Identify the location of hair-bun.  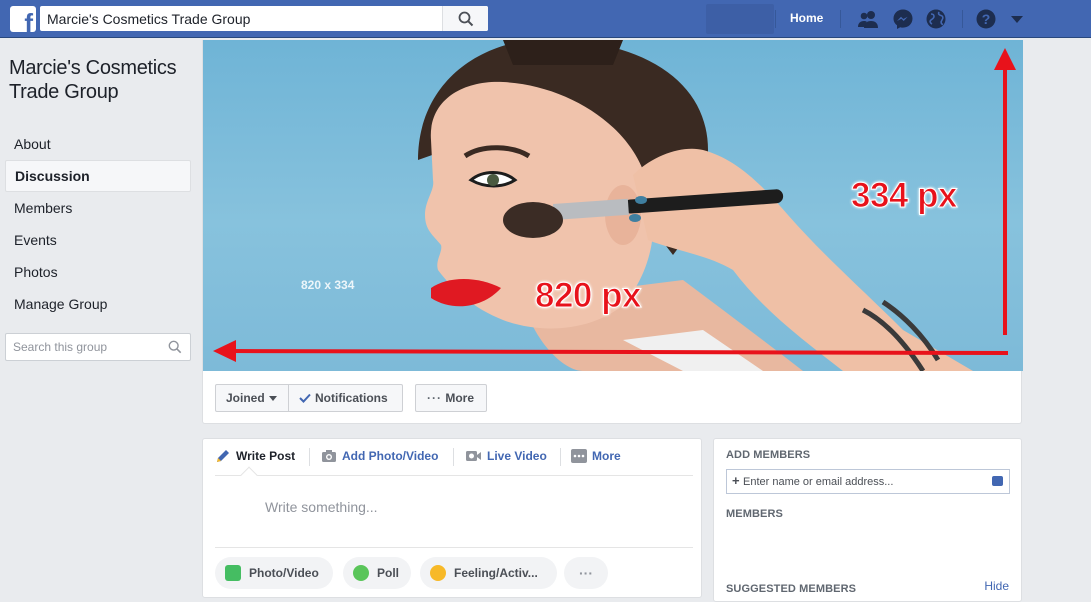
(563, 52).